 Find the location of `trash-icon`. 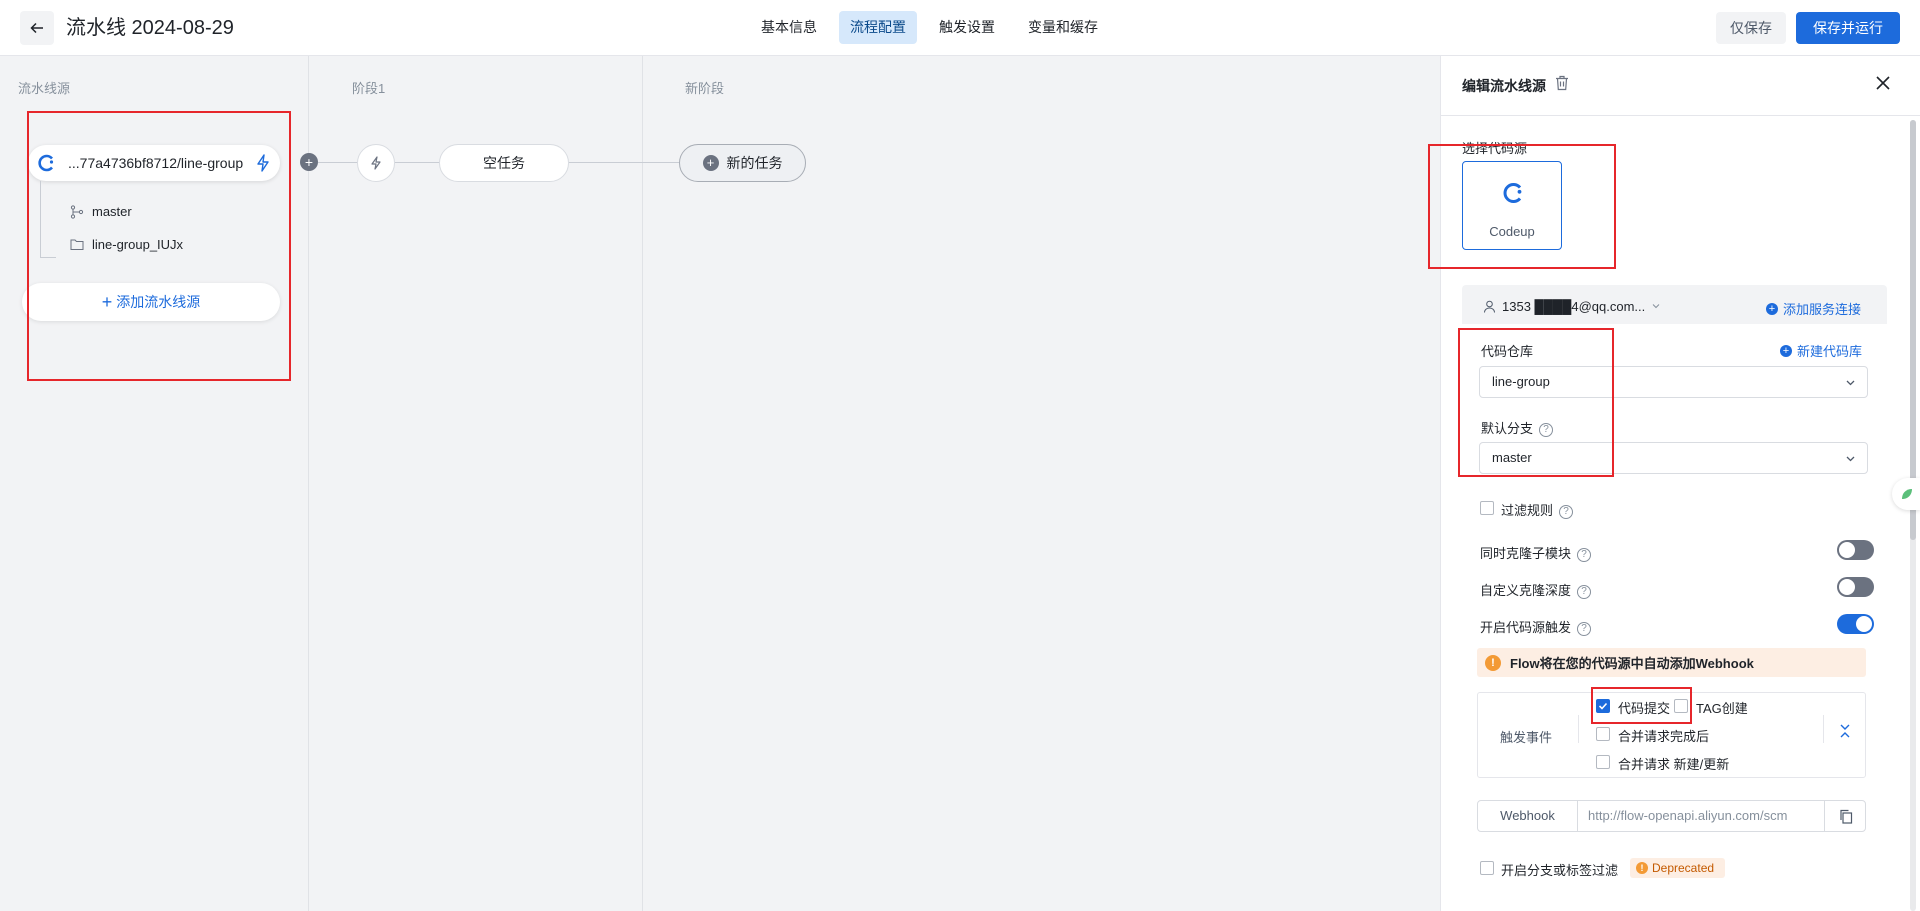

trash-icon is located at coordinates (1562, 83).